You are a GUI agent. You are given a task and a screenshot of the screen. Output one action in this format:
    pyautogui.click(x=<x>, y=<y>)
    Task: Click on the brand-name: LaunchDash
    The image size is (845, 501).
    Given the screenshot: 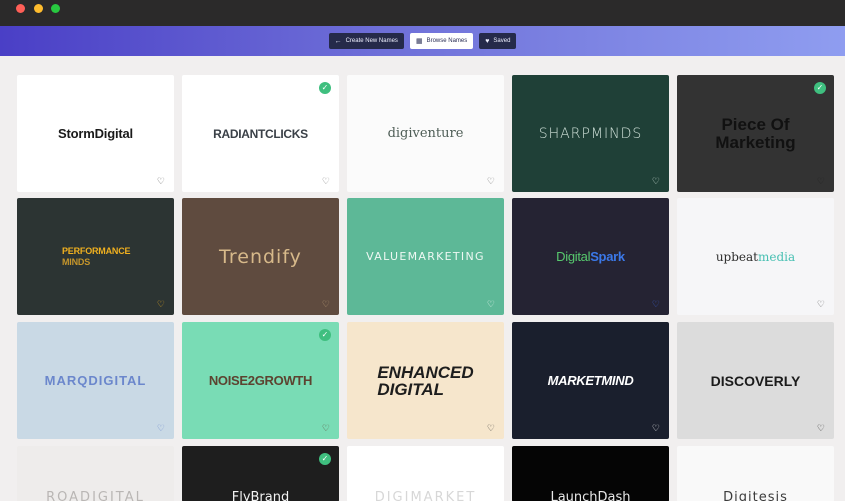 What is the action you would take?
    pyautogui.click(x=590, y=495)
    